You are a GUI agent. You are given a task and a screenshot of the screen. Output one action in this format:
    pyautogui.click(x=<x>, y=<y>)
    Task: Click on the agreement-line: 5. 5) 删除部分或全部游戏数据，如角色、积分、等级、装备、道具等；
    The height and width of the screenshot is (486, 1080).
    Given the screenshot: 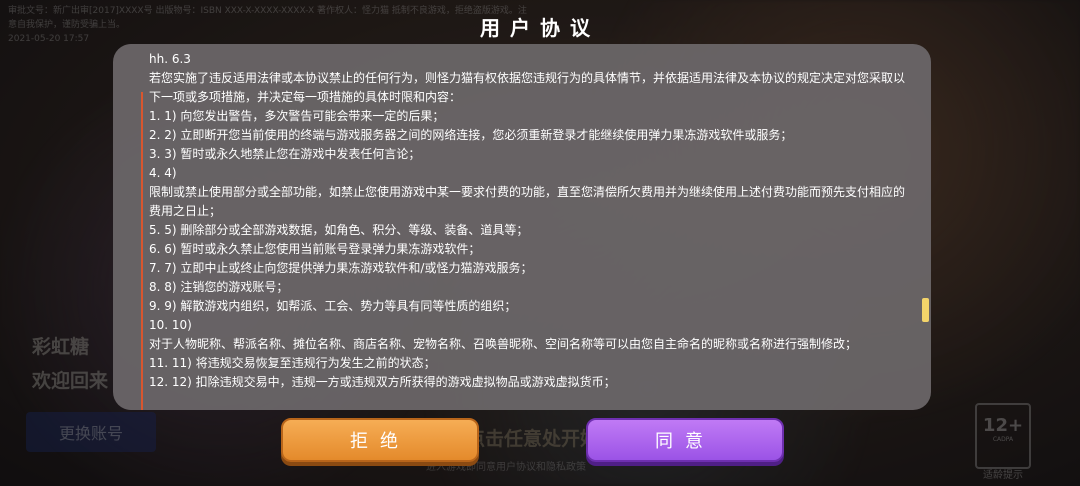 What is the action you would take?
    pyautogui.click(x=339, y=230)
    